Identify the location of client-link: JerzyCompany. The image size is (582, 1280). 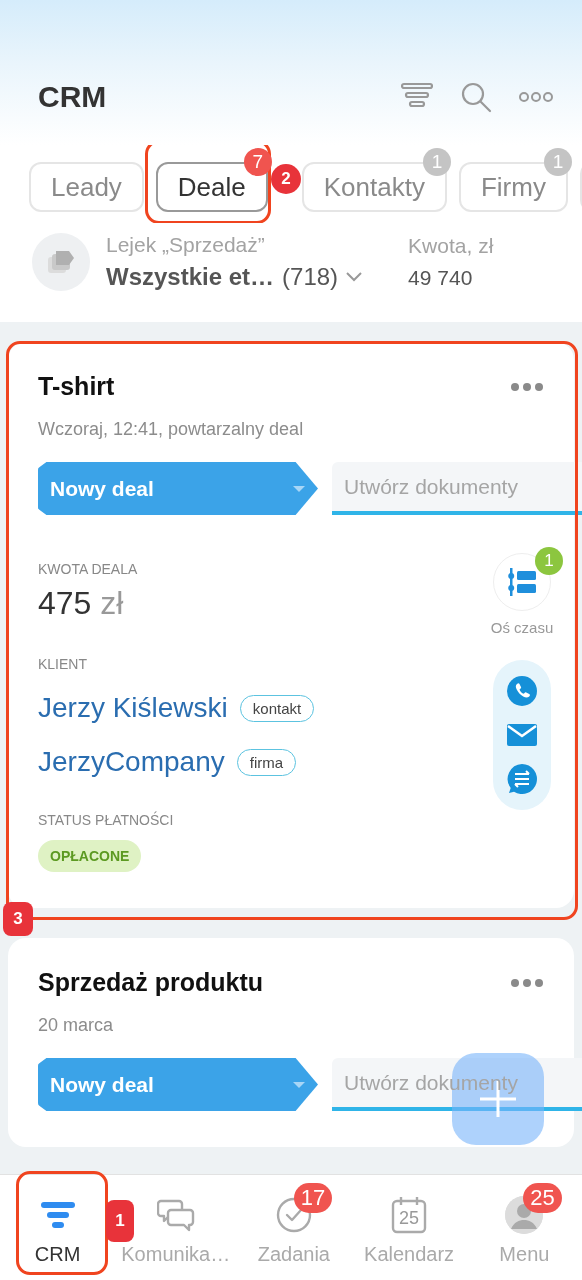
(131, 762).